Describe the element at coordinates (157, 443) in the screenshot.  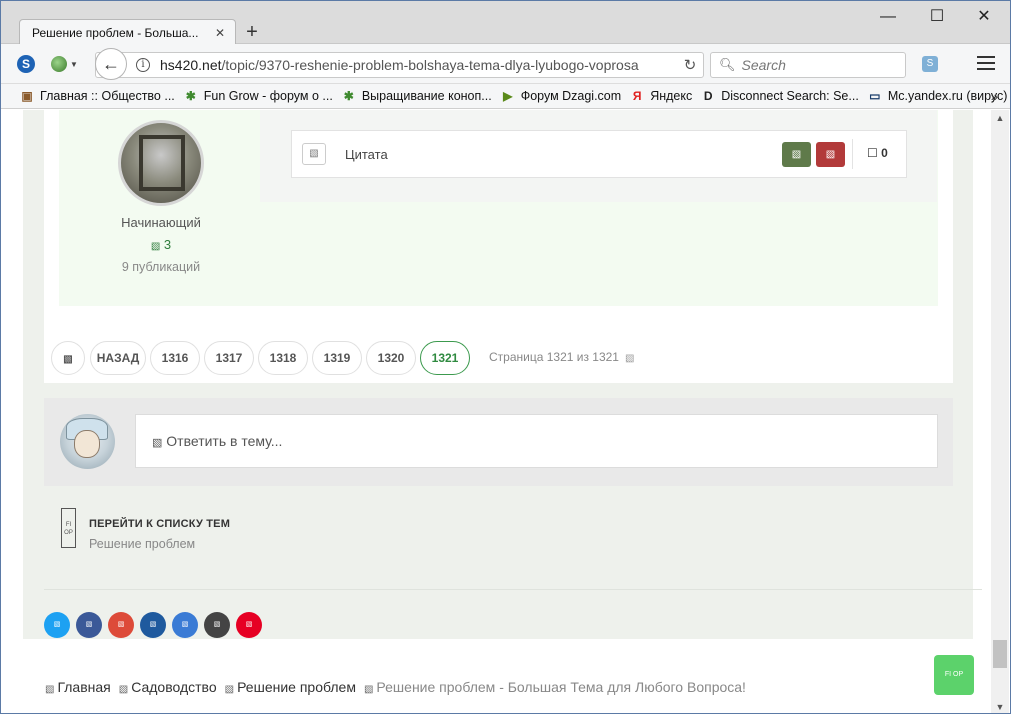
I see `reply-icon: ▧` at that location.